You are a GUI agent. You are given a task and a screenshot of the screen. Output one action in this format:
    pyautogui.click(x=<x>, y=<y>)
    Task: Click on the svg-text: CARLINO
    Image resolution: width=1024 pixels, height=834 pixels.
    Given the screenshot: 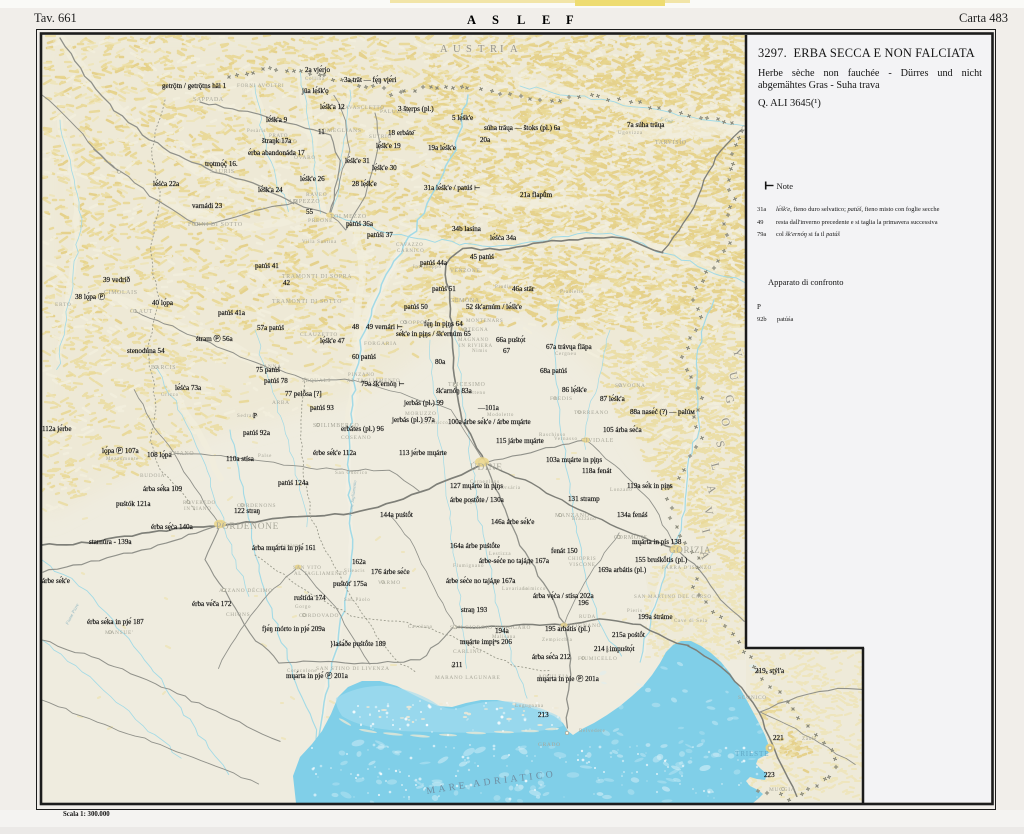 What is the action you would take?
    pyautogui.click(x=467, y=652)
    